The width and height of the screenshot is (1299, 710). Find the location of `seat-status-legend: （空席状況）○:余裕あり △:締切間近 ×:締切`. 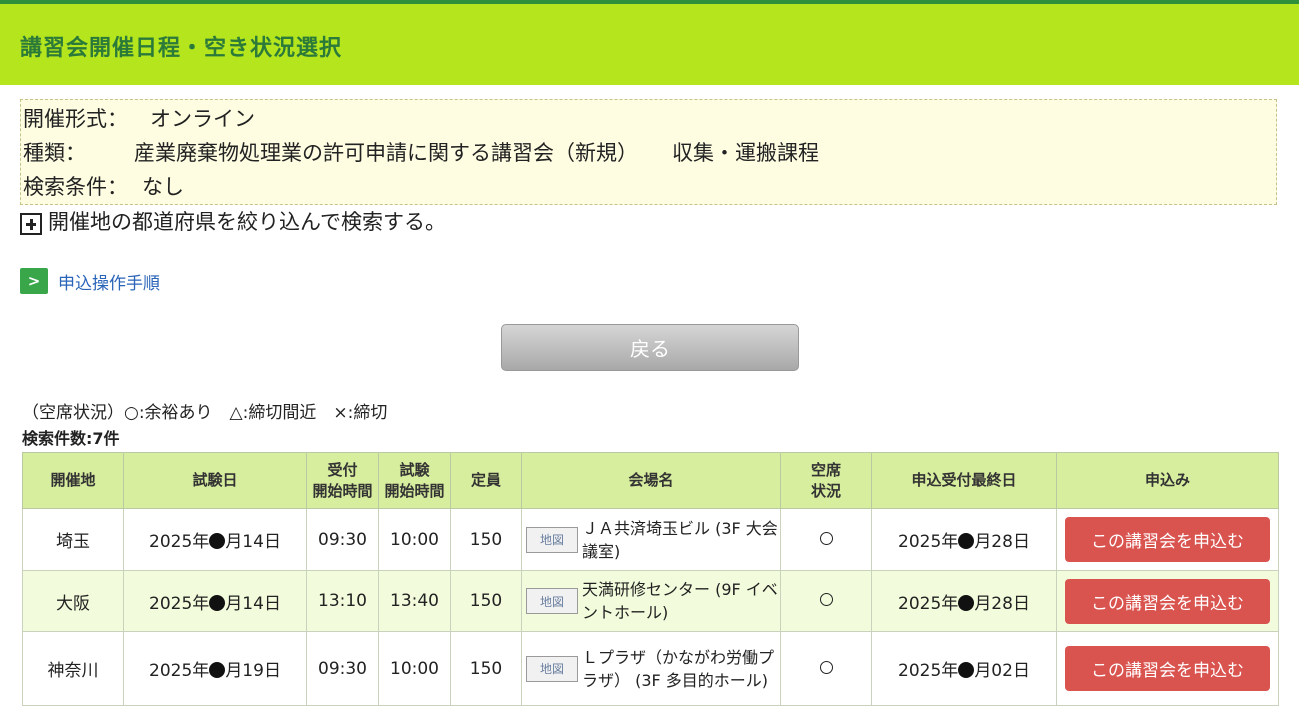

seat-status-legend: （空席状況）○:余裕あり △:締切間近 ×:締切 is located at coordinates (205, 413).